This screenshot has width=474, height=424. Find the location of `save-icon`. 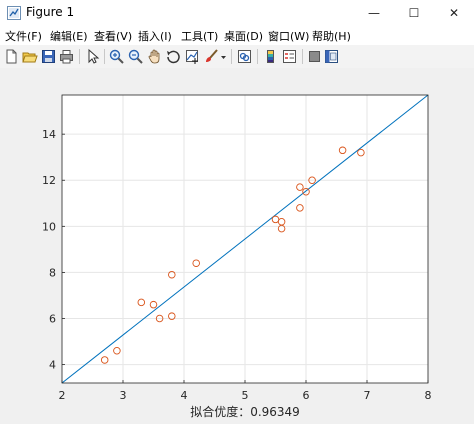

save-icon is located at coordinates (48, 56).